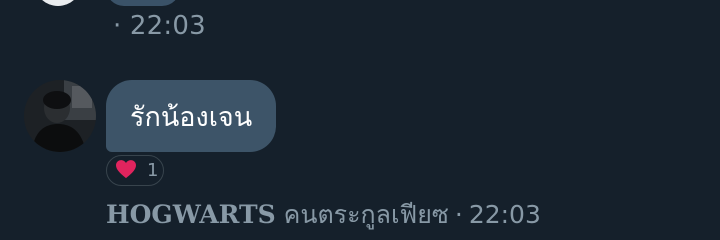 Image resolution: width=720 pixels, height=240 pixels. Describe the element at coordinates (143, 3) in the screenshot. I see `previous-message-bubble` at that location.